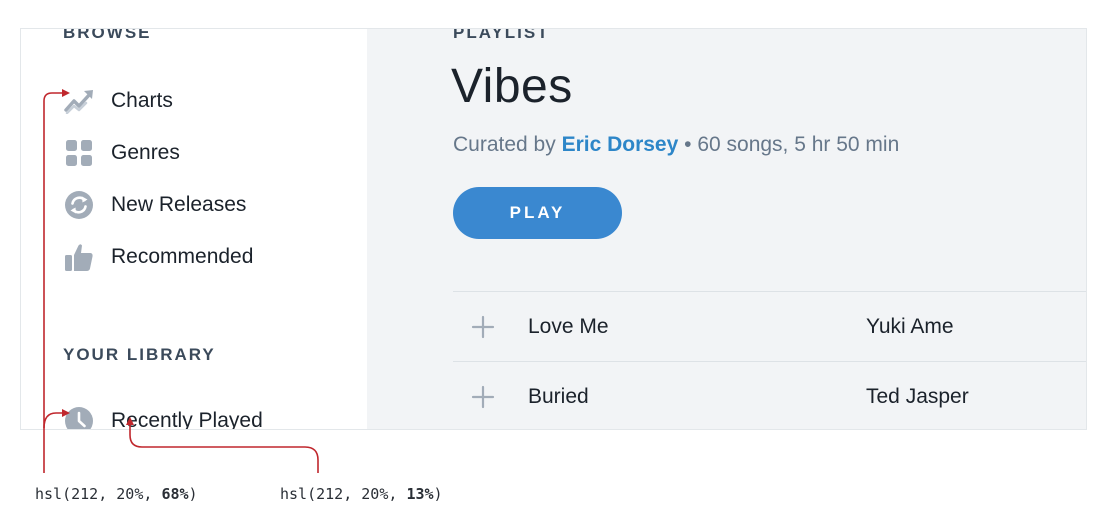  I want to click on grid-icon, so click(79, 153).